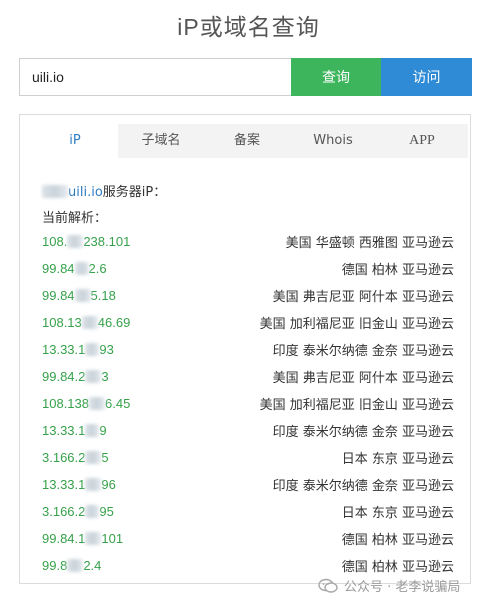 The width and height of the screenshot is (497, 607). I want to click on tab-app: APP, so click(422, 141).